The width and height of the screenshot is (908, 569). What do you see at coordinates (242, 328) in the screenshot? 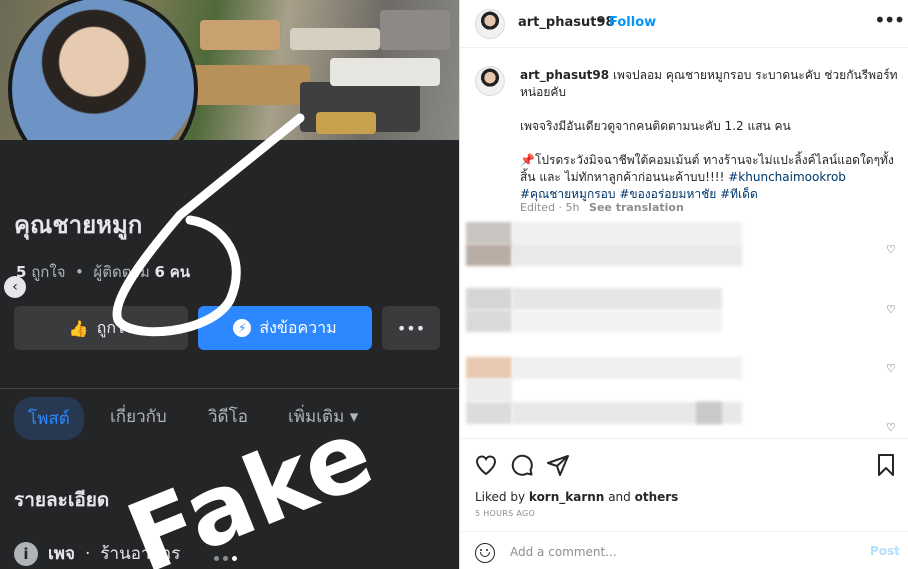
I see `messenger-icon: ⚡` at bounding box center [242, 328].